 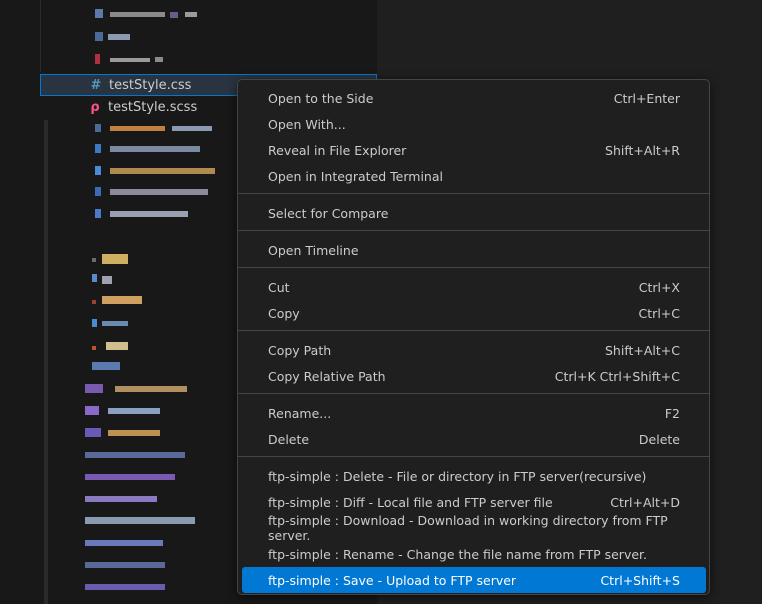 What do you see at coordinates (95, 107) in the screenshot?
I see `sass-icon: ρ` at bounding box center [95, 107].